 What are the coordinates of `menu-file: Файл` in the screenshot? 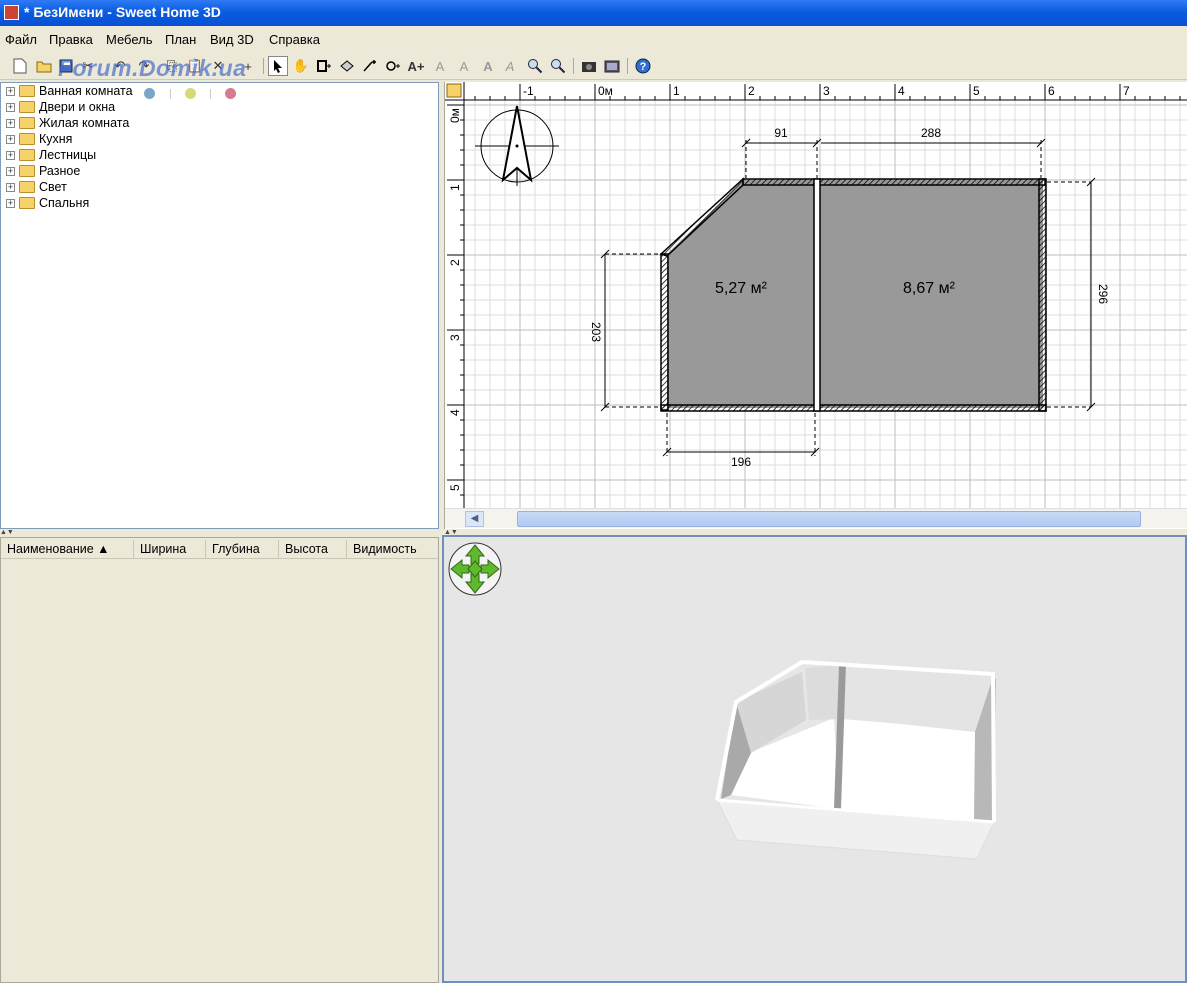 It's located at (21, 39).